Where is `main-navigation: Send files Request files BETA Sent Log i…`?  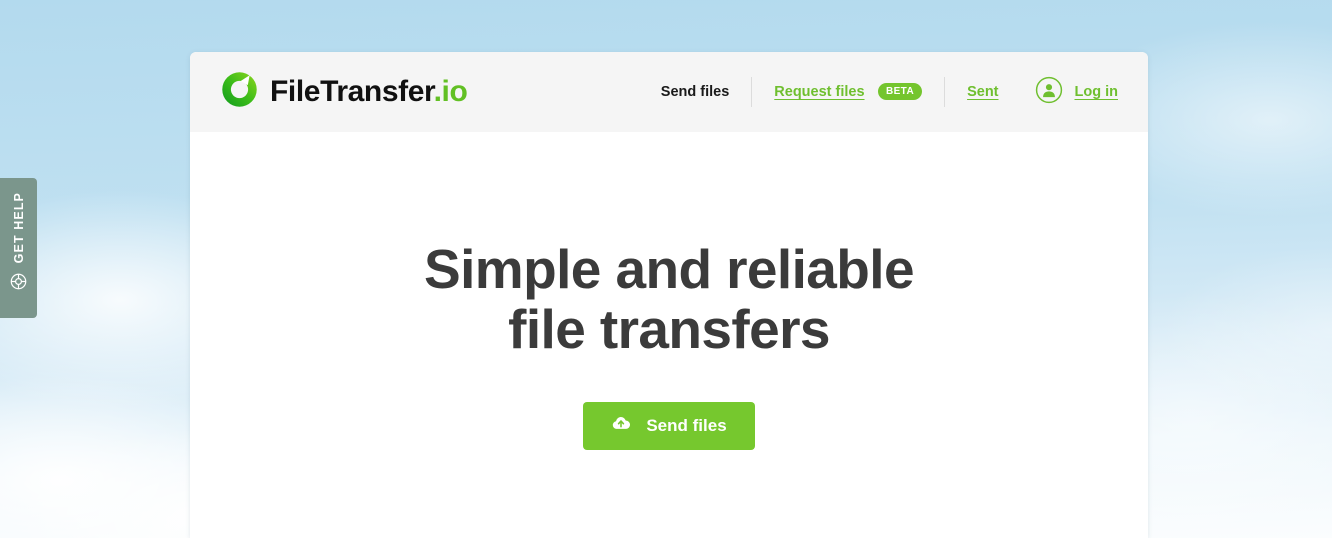 main-navigation: Send files Request files BETA Sent Log i… is located at coordinates (889, 92).